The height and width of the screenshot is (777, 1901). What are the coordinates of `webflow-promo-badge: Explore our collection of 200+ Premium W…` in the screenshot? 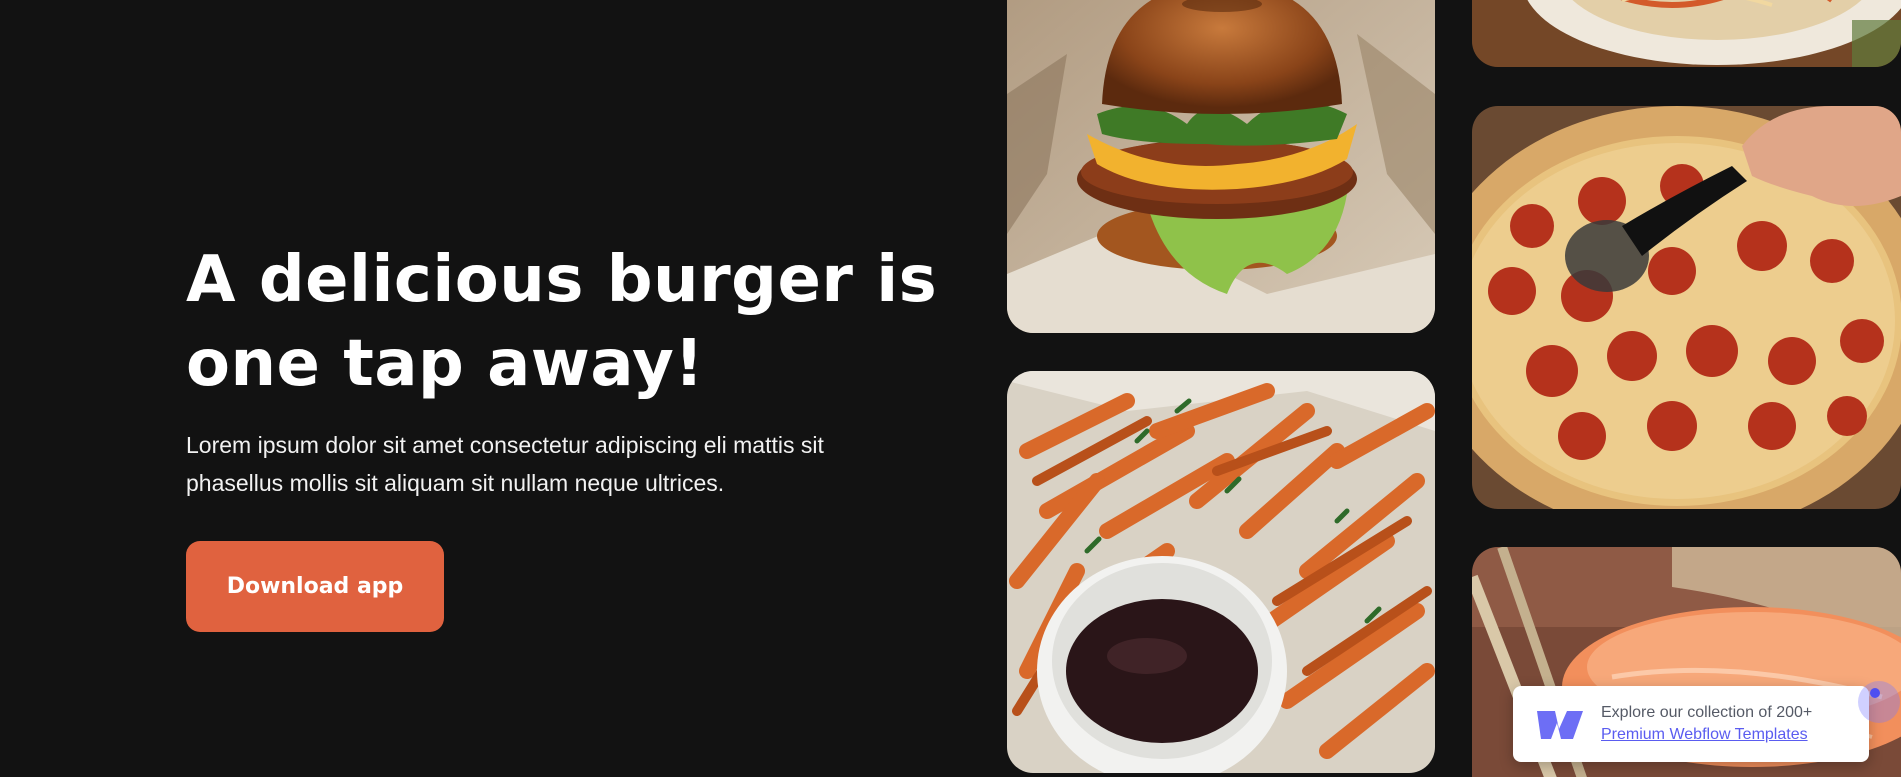 It's located at (1691, 724).